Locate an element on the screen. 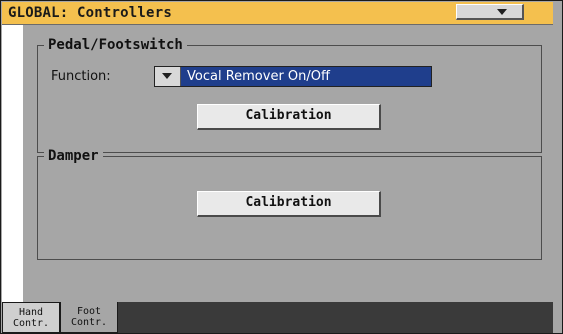  tab-hand-controllers: Hand Contr. is located at coordinates (31, 317).